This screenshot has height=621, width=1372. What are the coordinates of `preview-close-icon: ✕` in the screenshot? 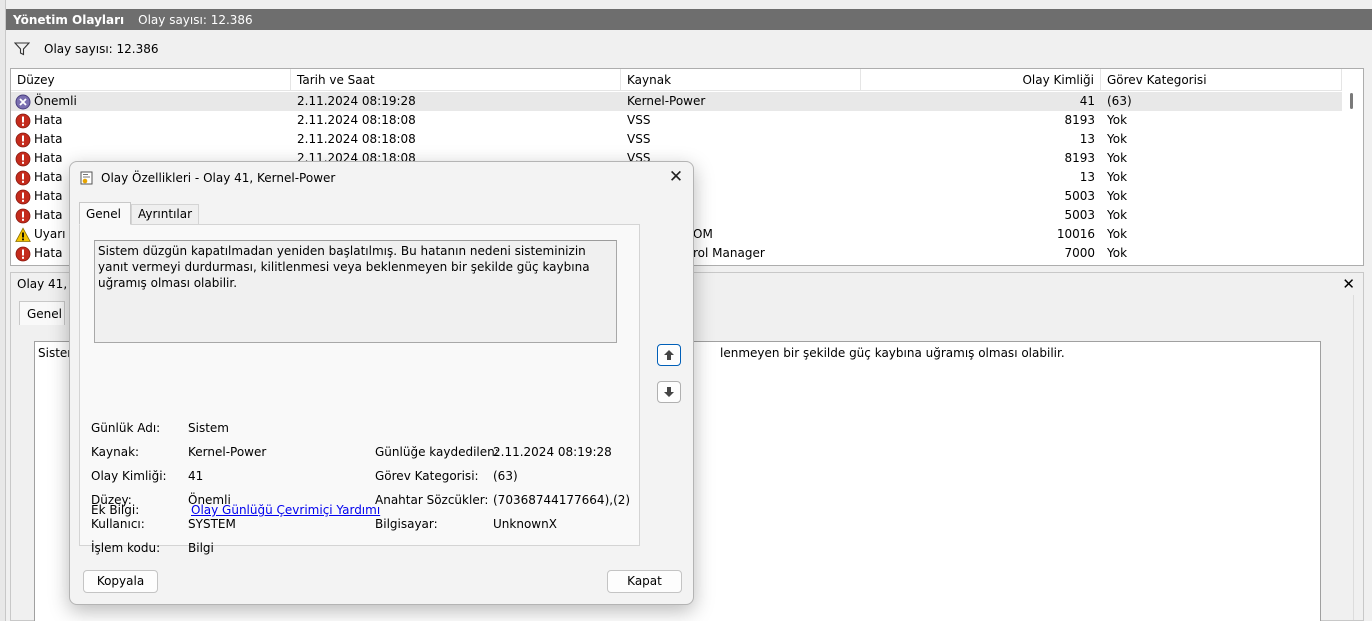 It's located at (1348, 284).